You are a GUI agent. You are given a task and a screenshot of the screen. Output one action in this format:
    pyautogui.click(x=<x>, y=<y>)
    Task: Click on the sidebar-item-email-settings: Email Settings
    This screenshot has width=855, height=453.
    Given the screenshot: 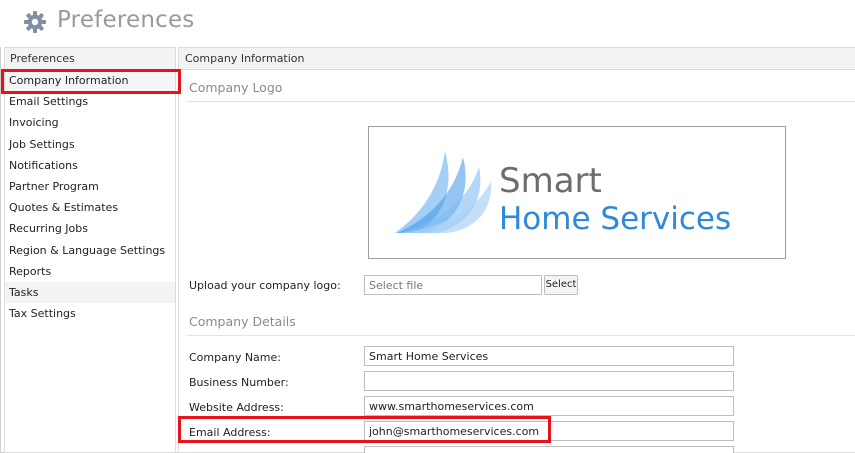 What is the action you would take?
    pyautogui.click(x=90, y=101)
    